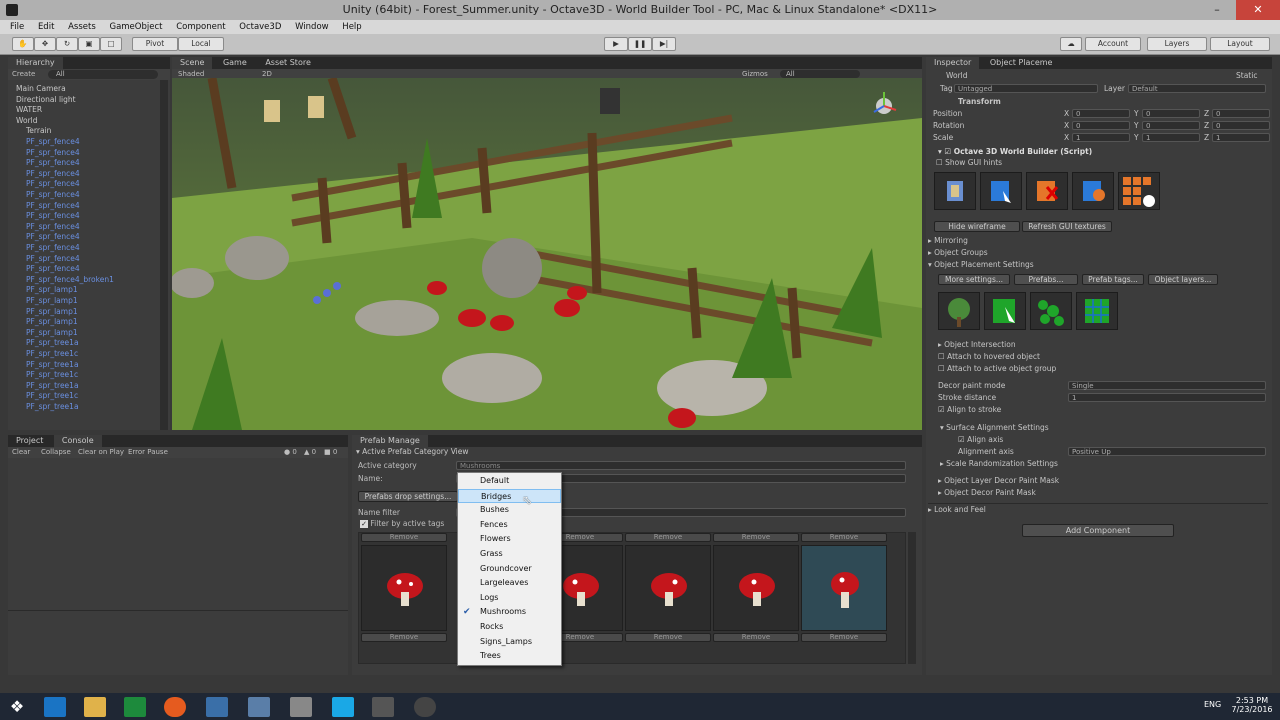 Image resolution: width=1280 pixels, height=720 pixels. Describe the element at coordinates (1171, 137) in the screenshot. I see `scl-y-field: 1` at that location.